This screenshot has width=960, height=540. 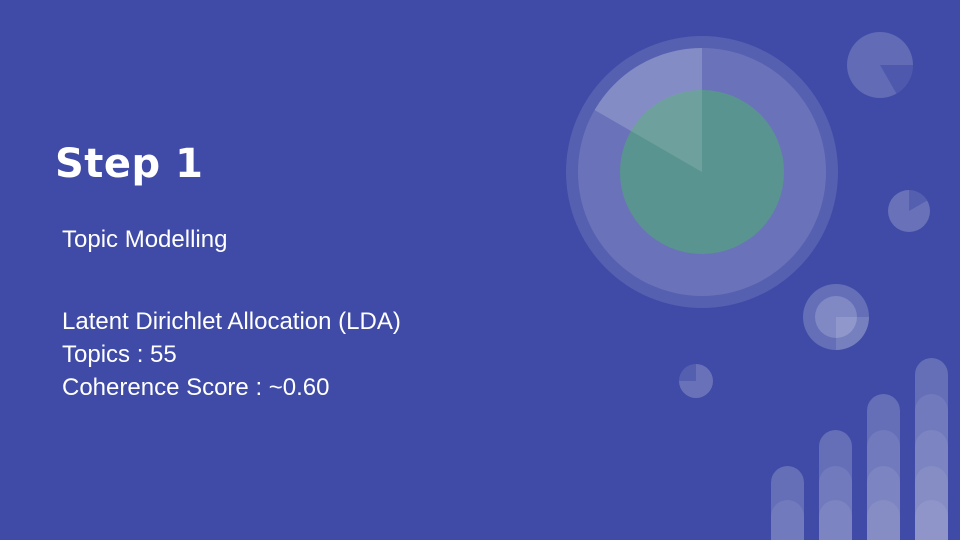 What do you see at coordinates (231, 321) in the screenshot?
I see `detail-method: Latent Dirichlet Allocation (LDA)` at bounding box center [231, 321].